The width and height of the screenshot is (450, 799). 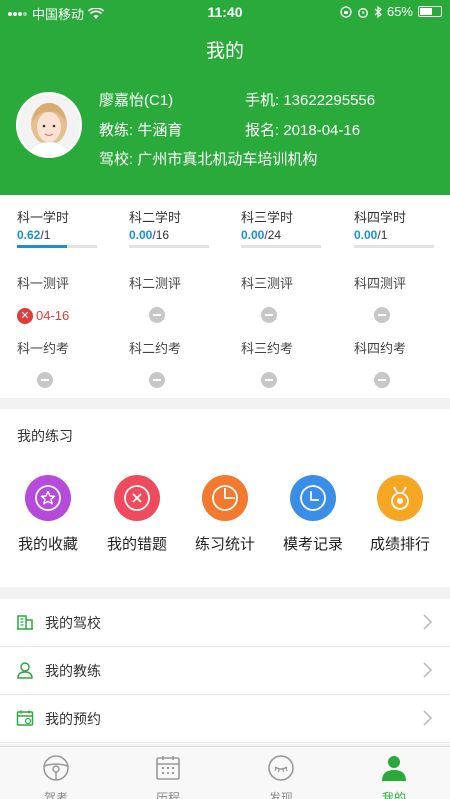 I want to click on tab-bar: 驾考 历程 发现 我的, so click(x=225, y=772).